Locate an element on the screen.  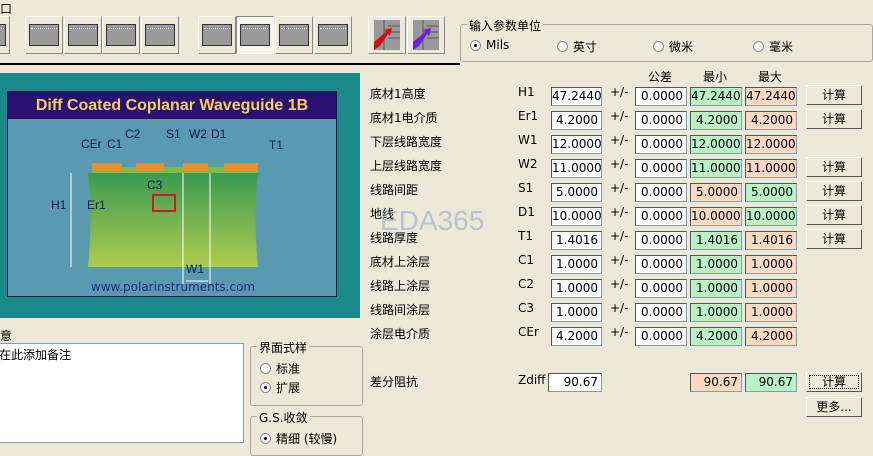
style-extended-radio: 扩展 is located at coordinates (280, 387).